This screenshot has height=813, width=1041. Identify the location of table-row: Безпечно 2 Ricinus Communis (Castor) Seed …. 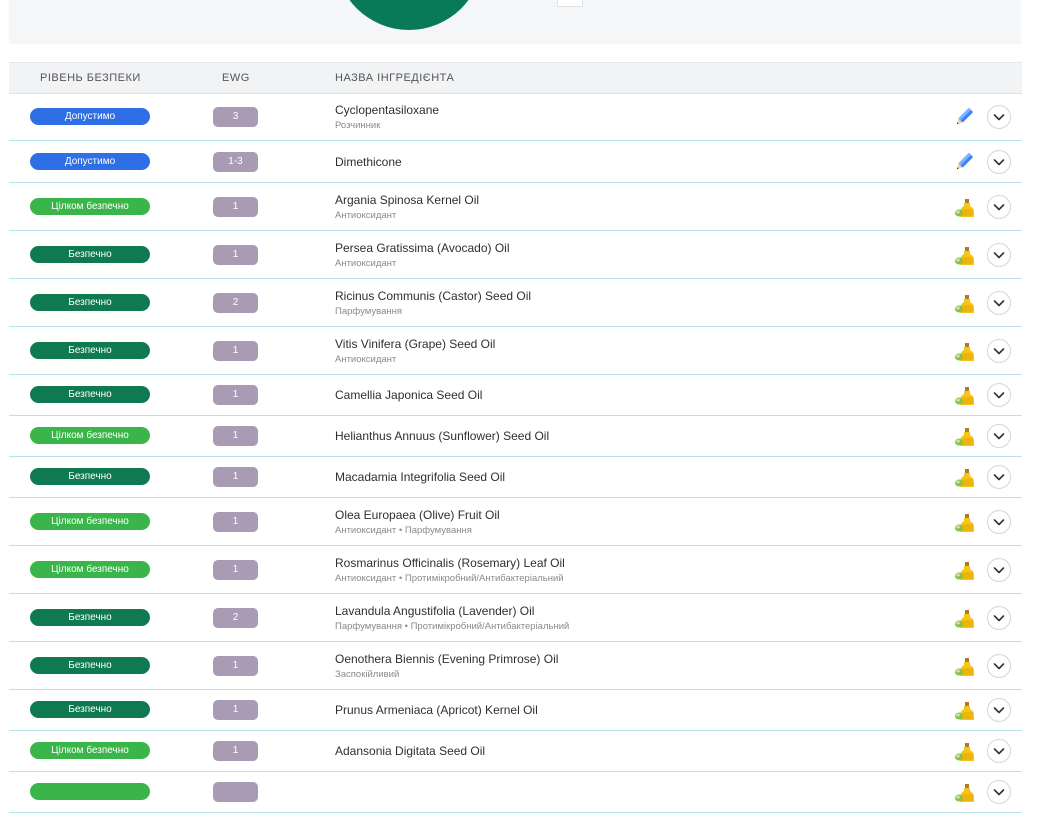
(515, 303).